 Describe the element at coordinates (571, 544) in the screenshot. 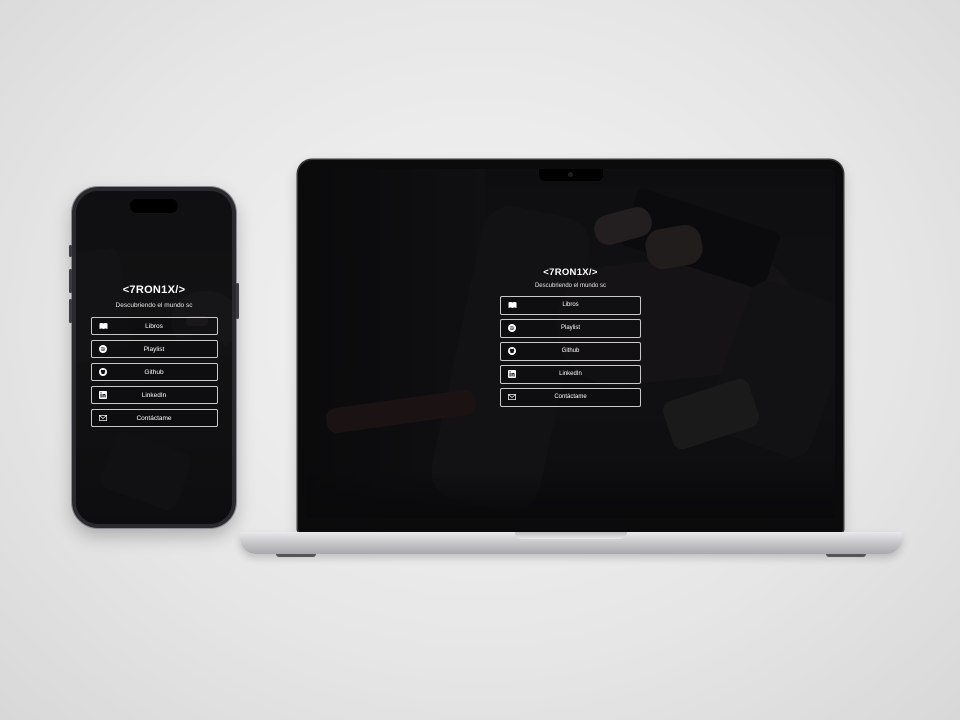

I see `laptop-base` at that location.